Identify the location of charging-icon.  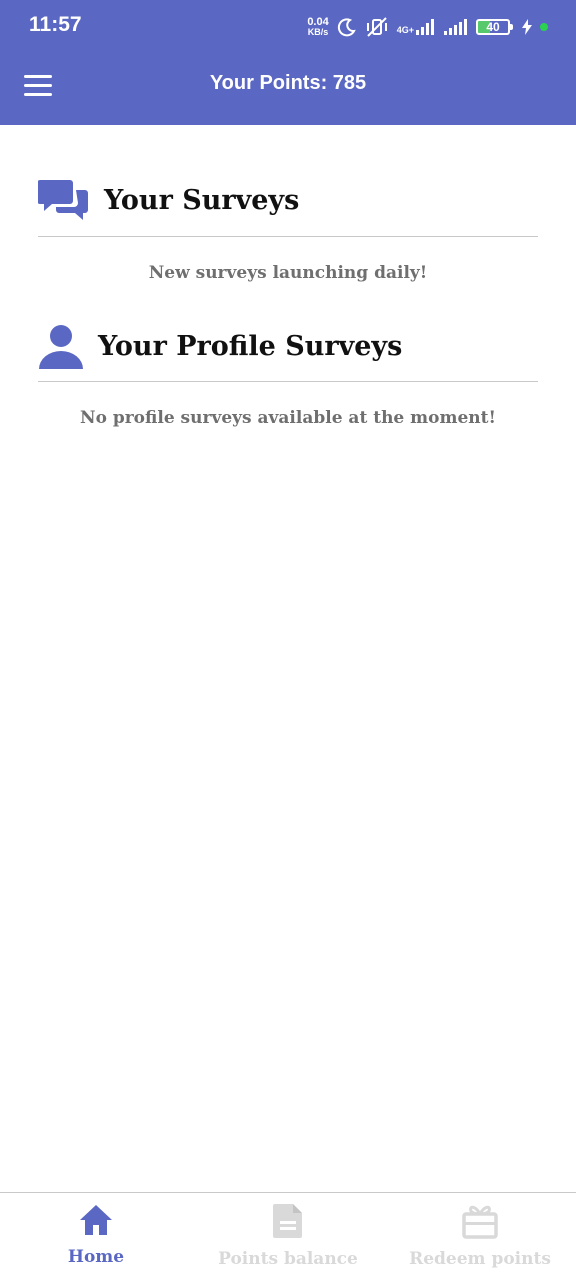
(527, 27).